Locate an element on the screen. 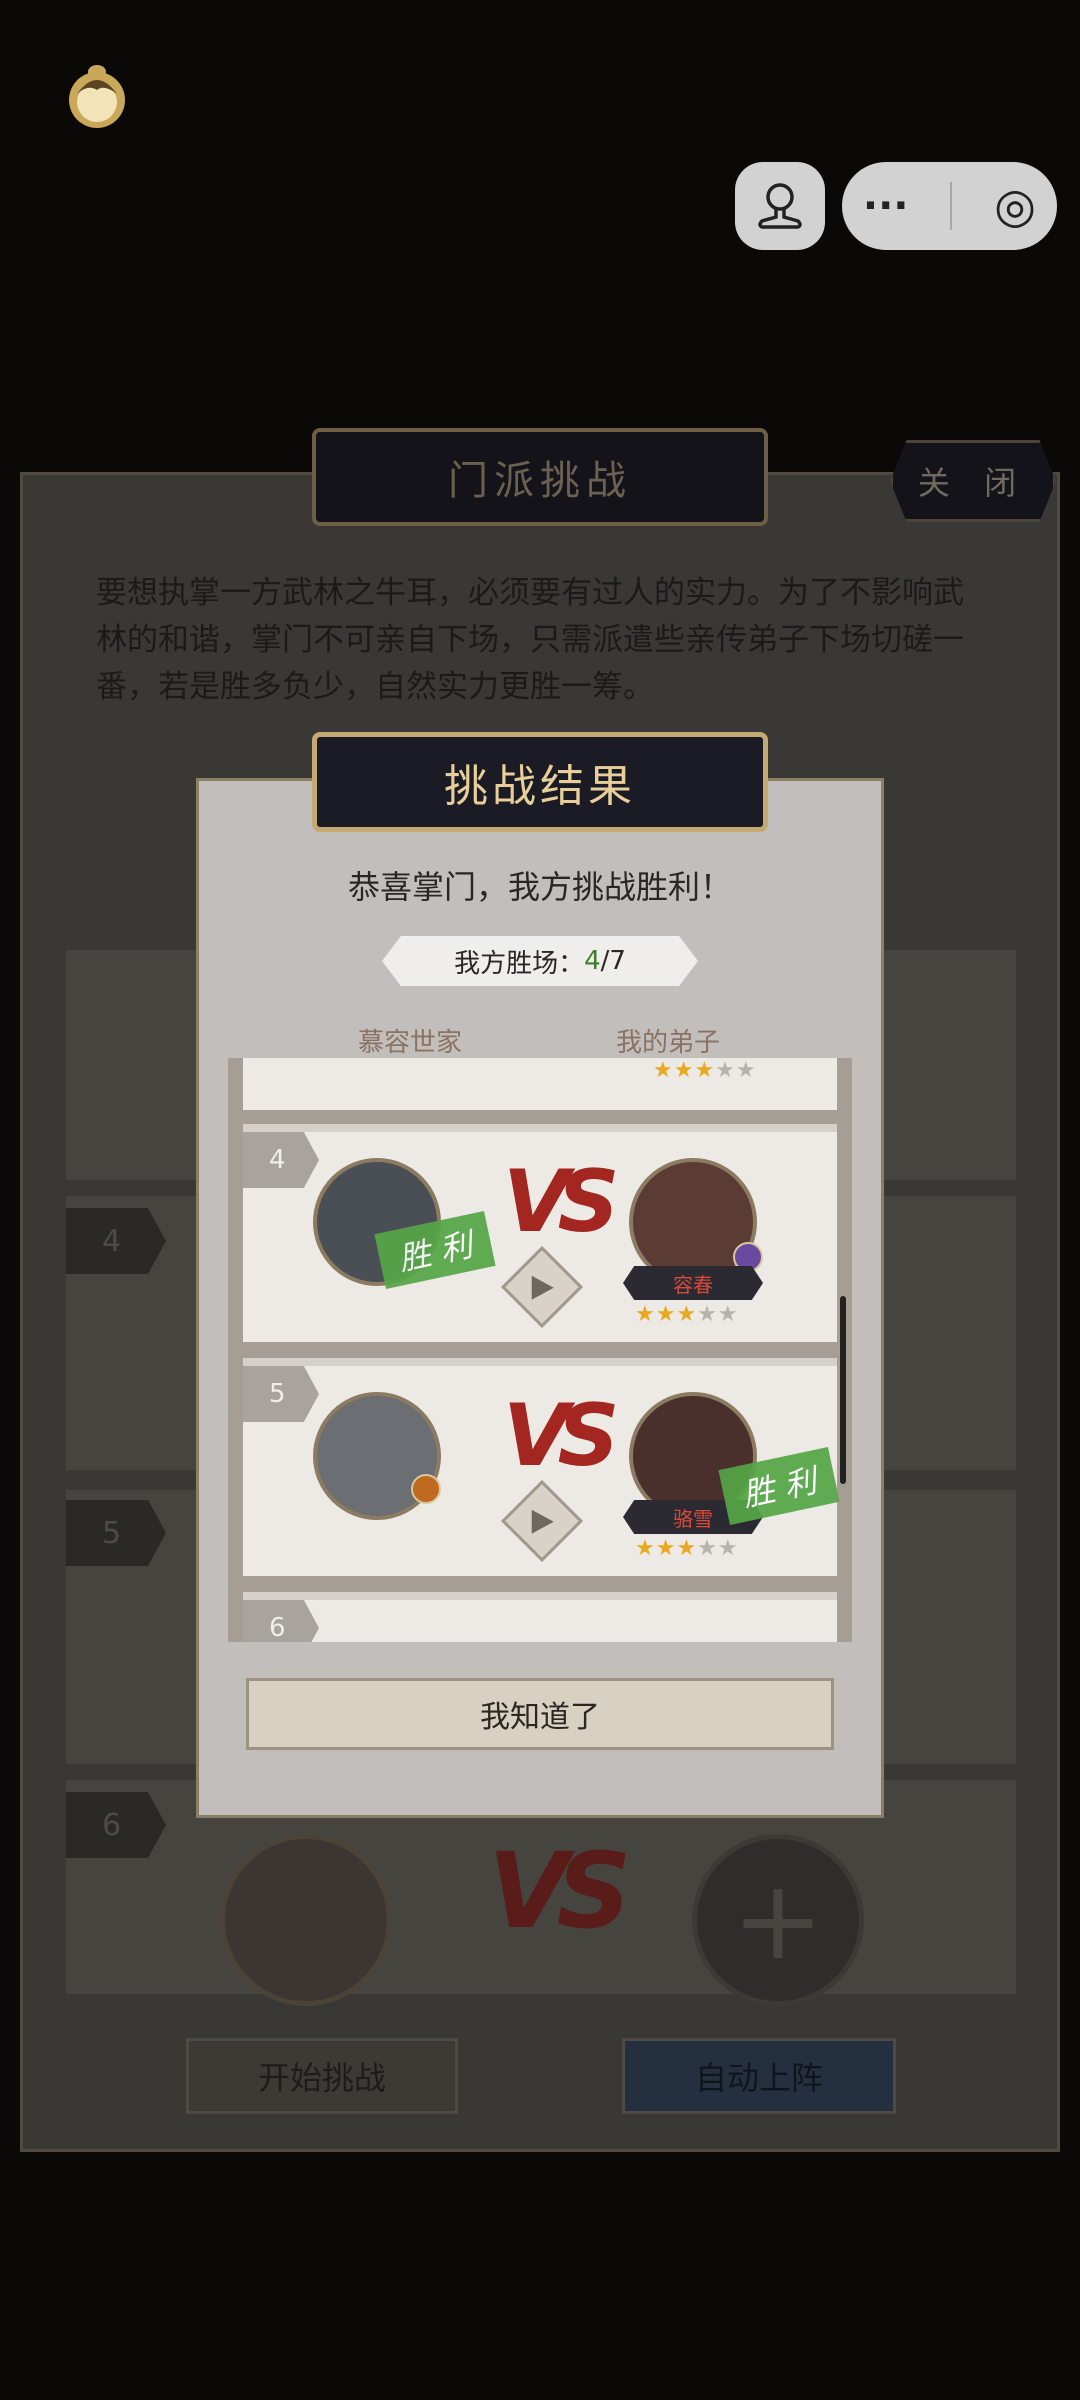  battle-row: 4 胜 利 VS 容春 ★★★★★ is located at coordinates (540, 1233).